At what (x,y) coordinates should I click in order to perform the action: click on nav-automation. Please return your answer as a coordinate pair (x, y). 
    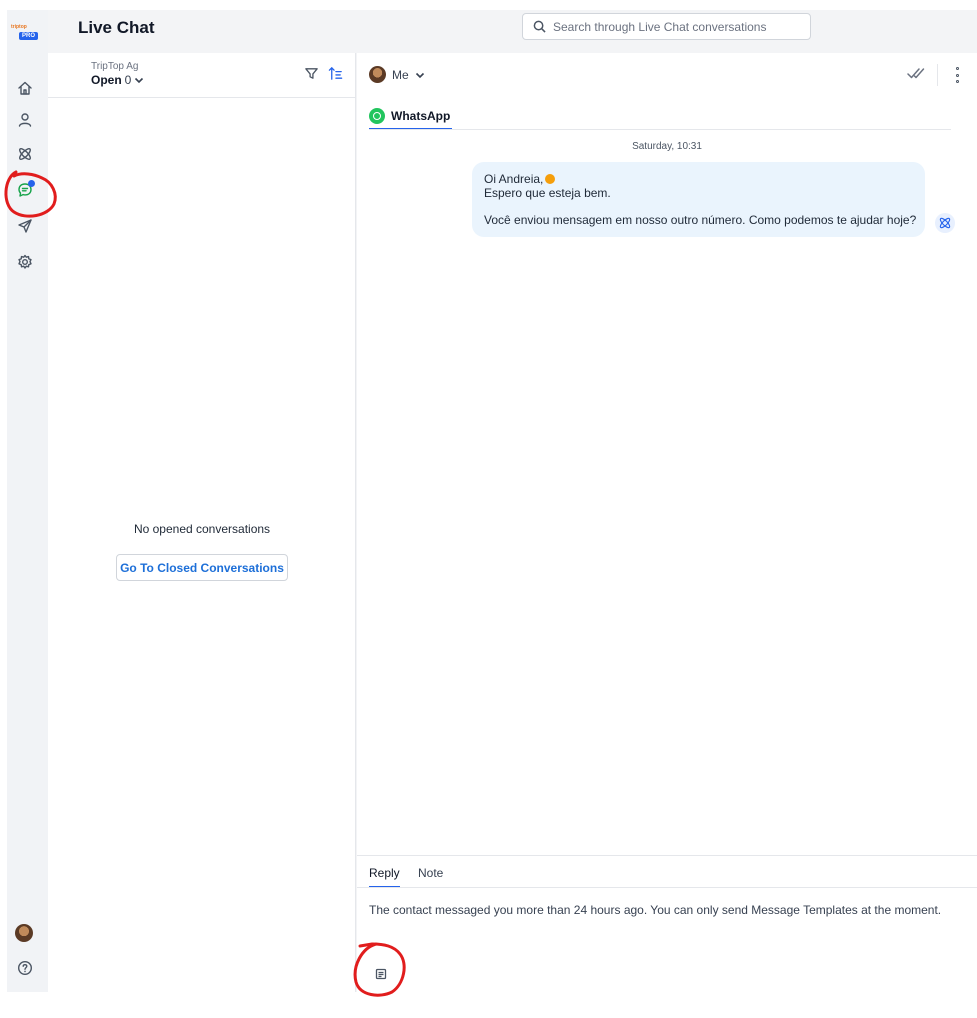
    Looking at the image, I should click on (25, 154).